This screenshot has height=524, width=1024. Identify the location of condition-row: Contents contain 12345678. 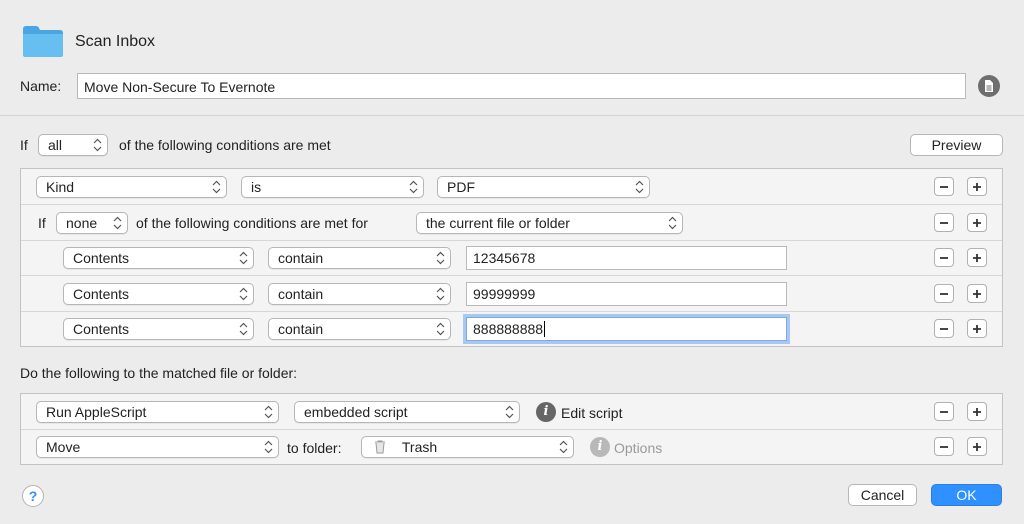
(511, 258).